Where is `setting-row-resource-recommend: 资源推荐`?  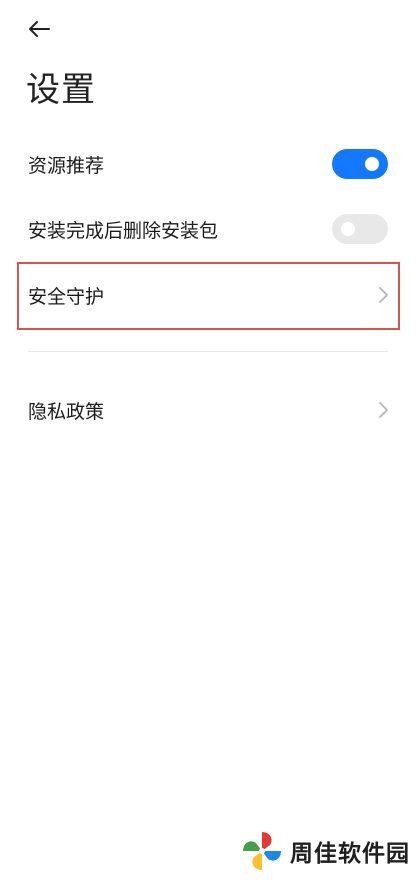
setting-row-resource-recommend: 资源推荐 is located at coordinates (209, 164).